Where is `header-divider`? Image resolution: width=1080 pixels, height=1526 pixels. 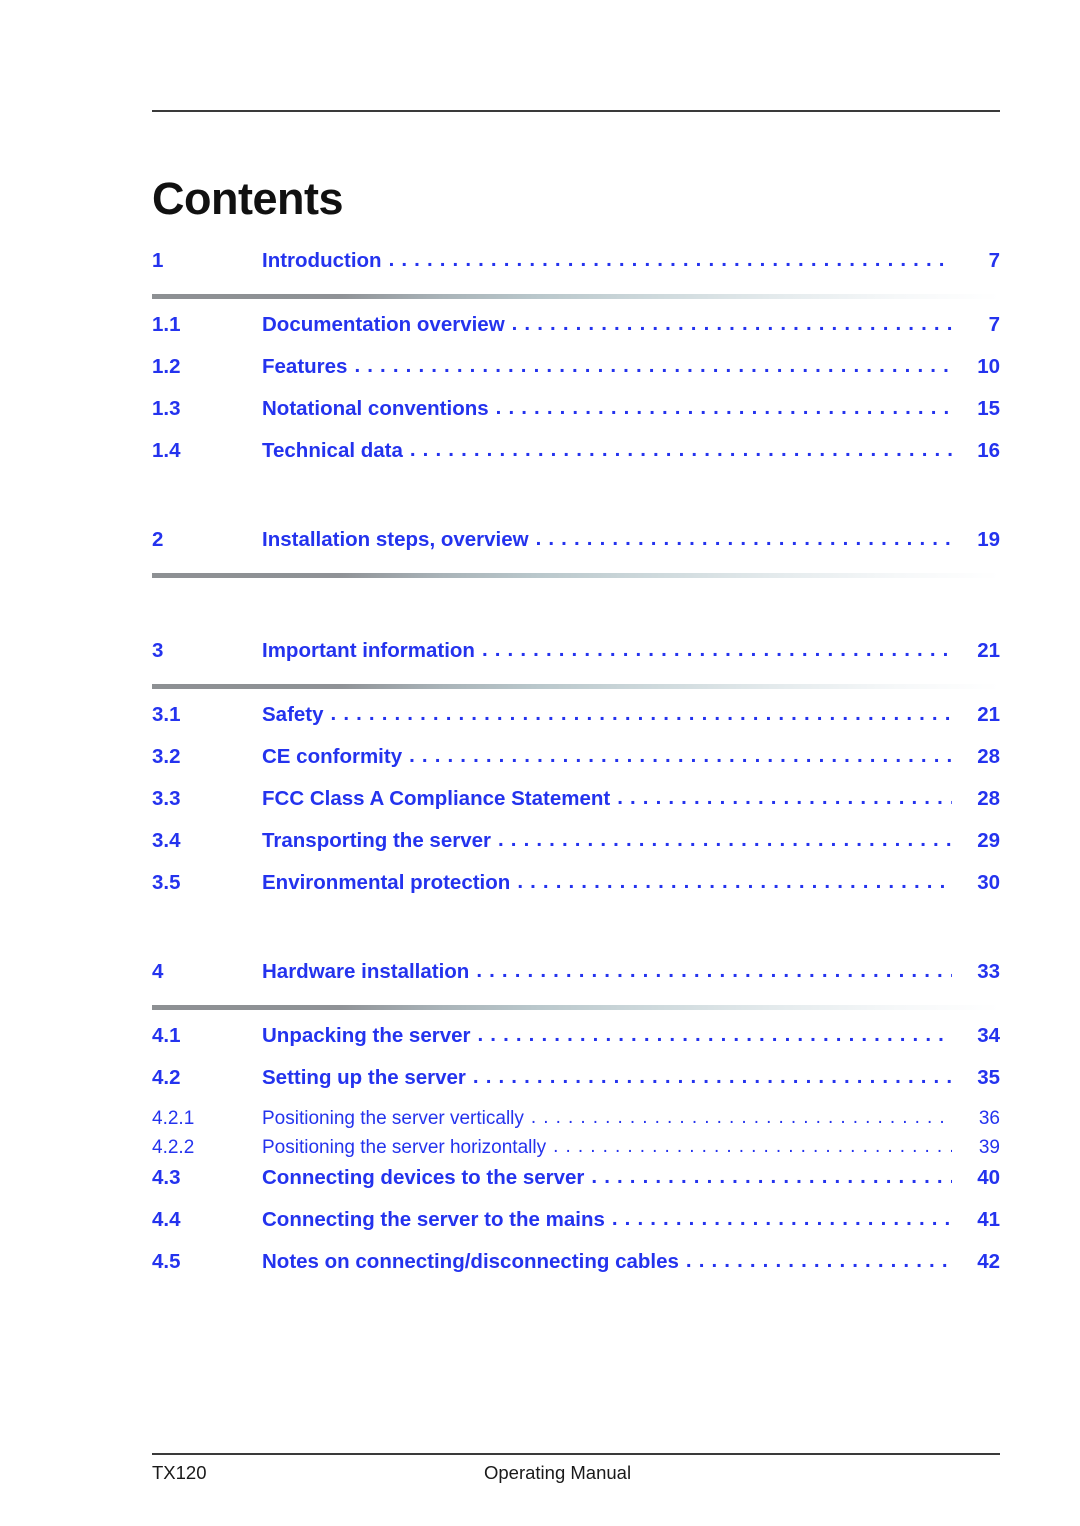 header-divider is located at coordinates (576, 111).